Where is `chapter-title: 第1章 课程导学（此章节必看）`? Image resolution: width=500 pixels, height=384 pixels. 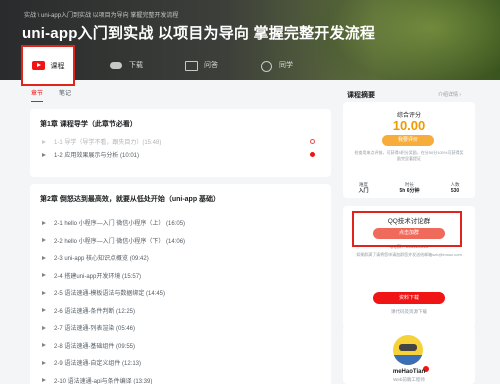 chapter-title: 第1章 课程导学（此章节必看） is located at coordinates (88, 124).